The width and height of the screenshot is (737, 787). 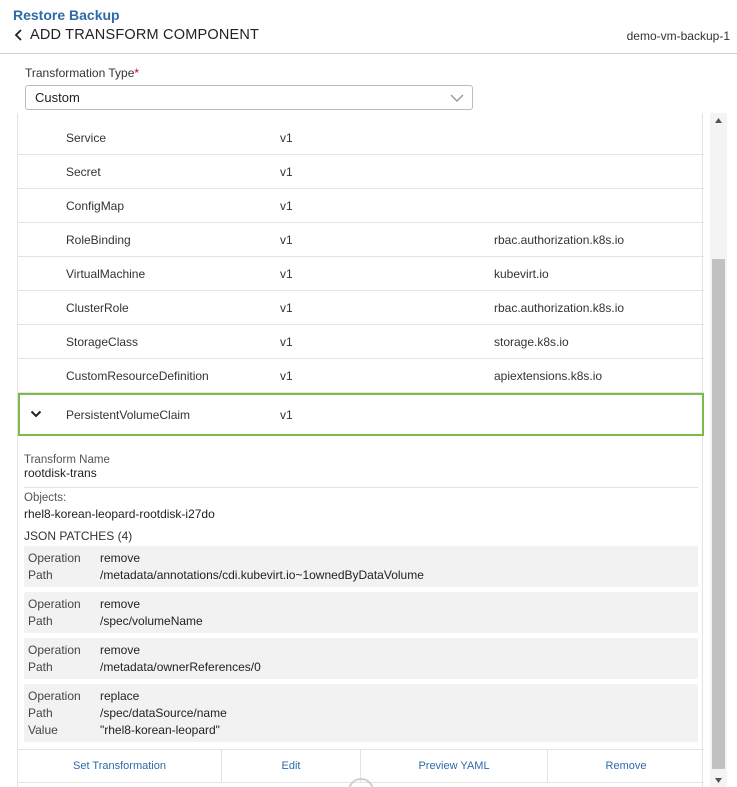 I want to click on transformation-type-label-text: Transformation Type, so click(x=80, y=73).